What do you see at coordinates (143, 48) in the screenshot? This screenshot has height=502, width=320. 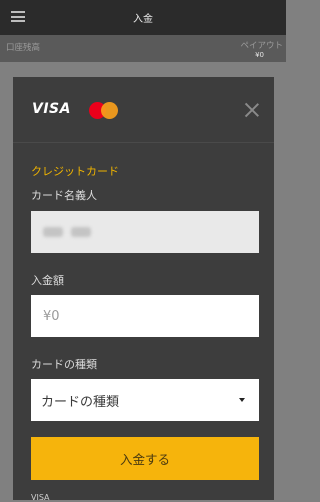 I see `balance-bar: 口座残高 ペイアウト ¥0` at bounding box center [143, 48].